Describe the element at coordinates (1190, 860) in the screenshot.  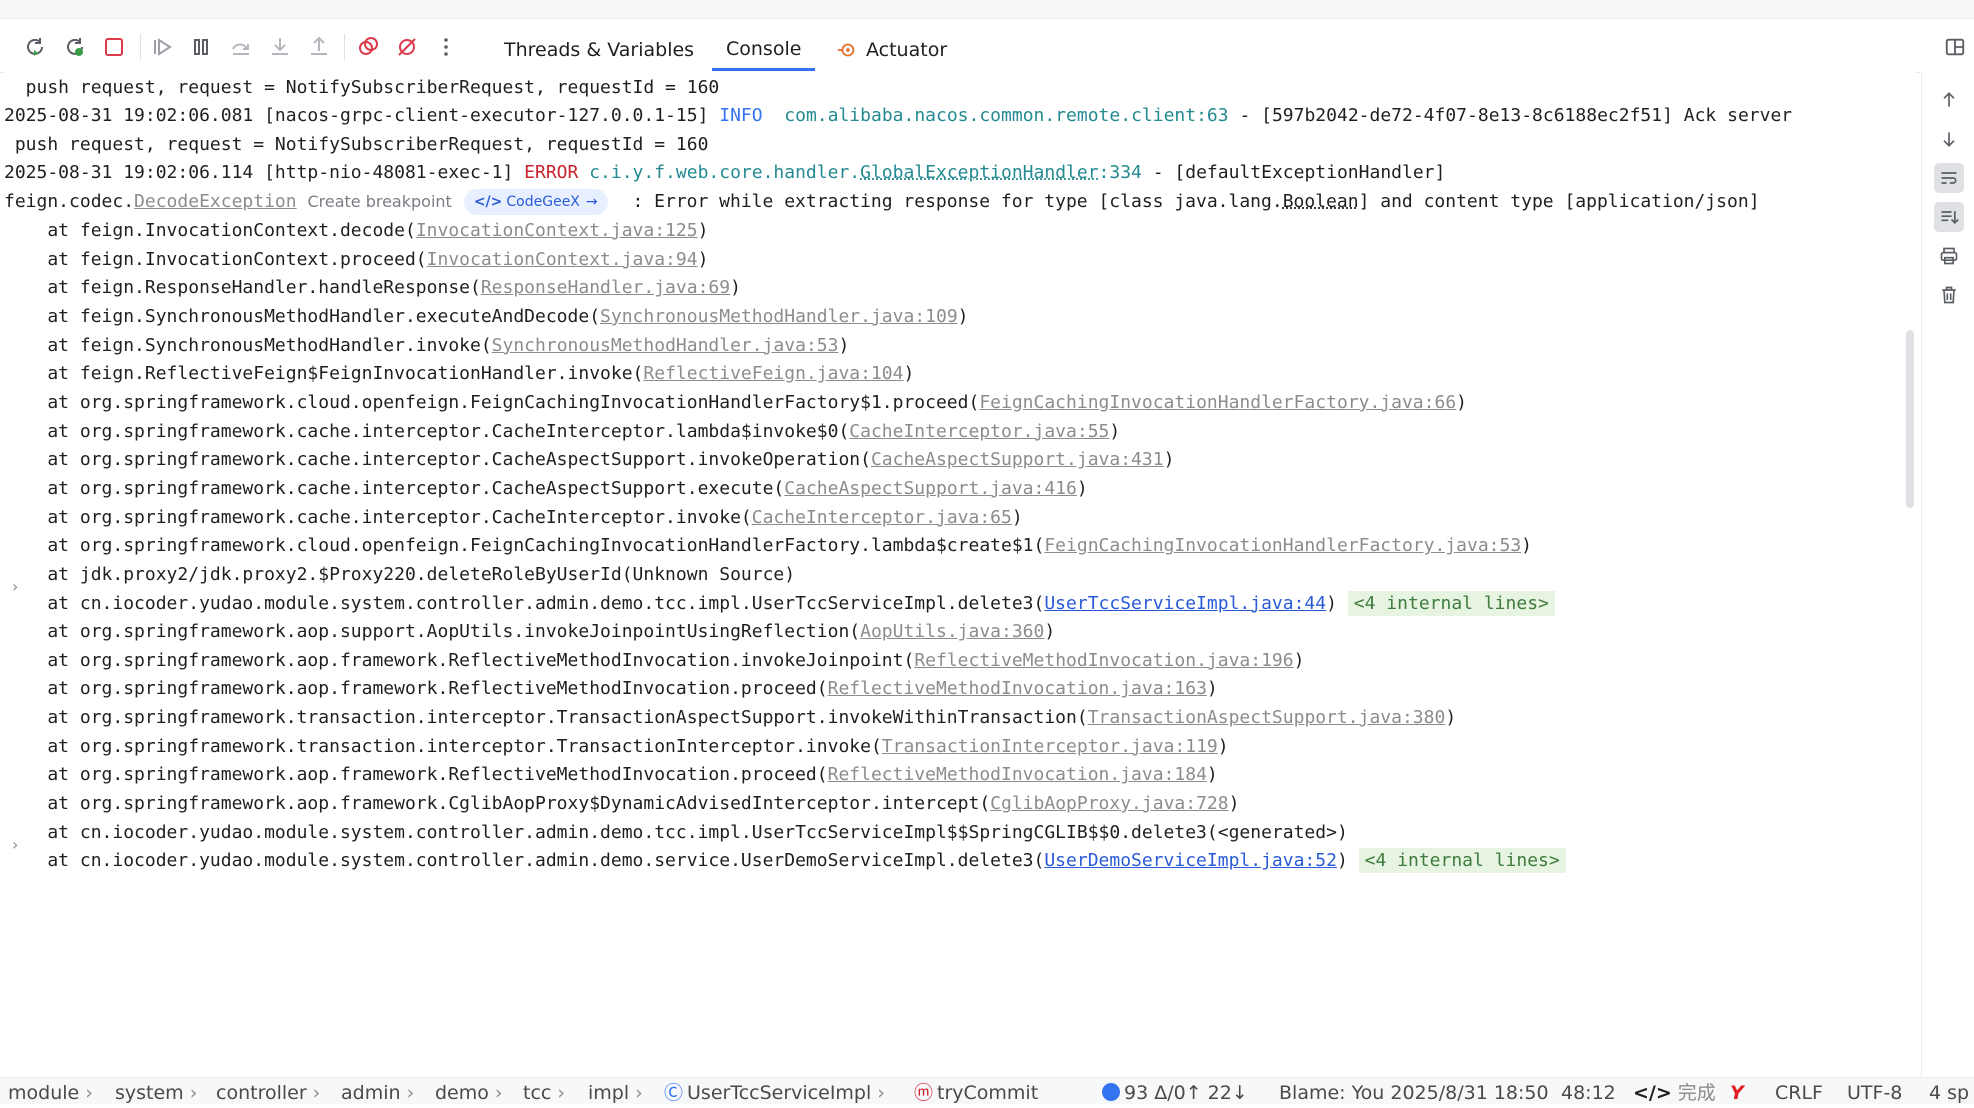
I see `source-link: UserDemoServiceImpl.java:52` at that location.